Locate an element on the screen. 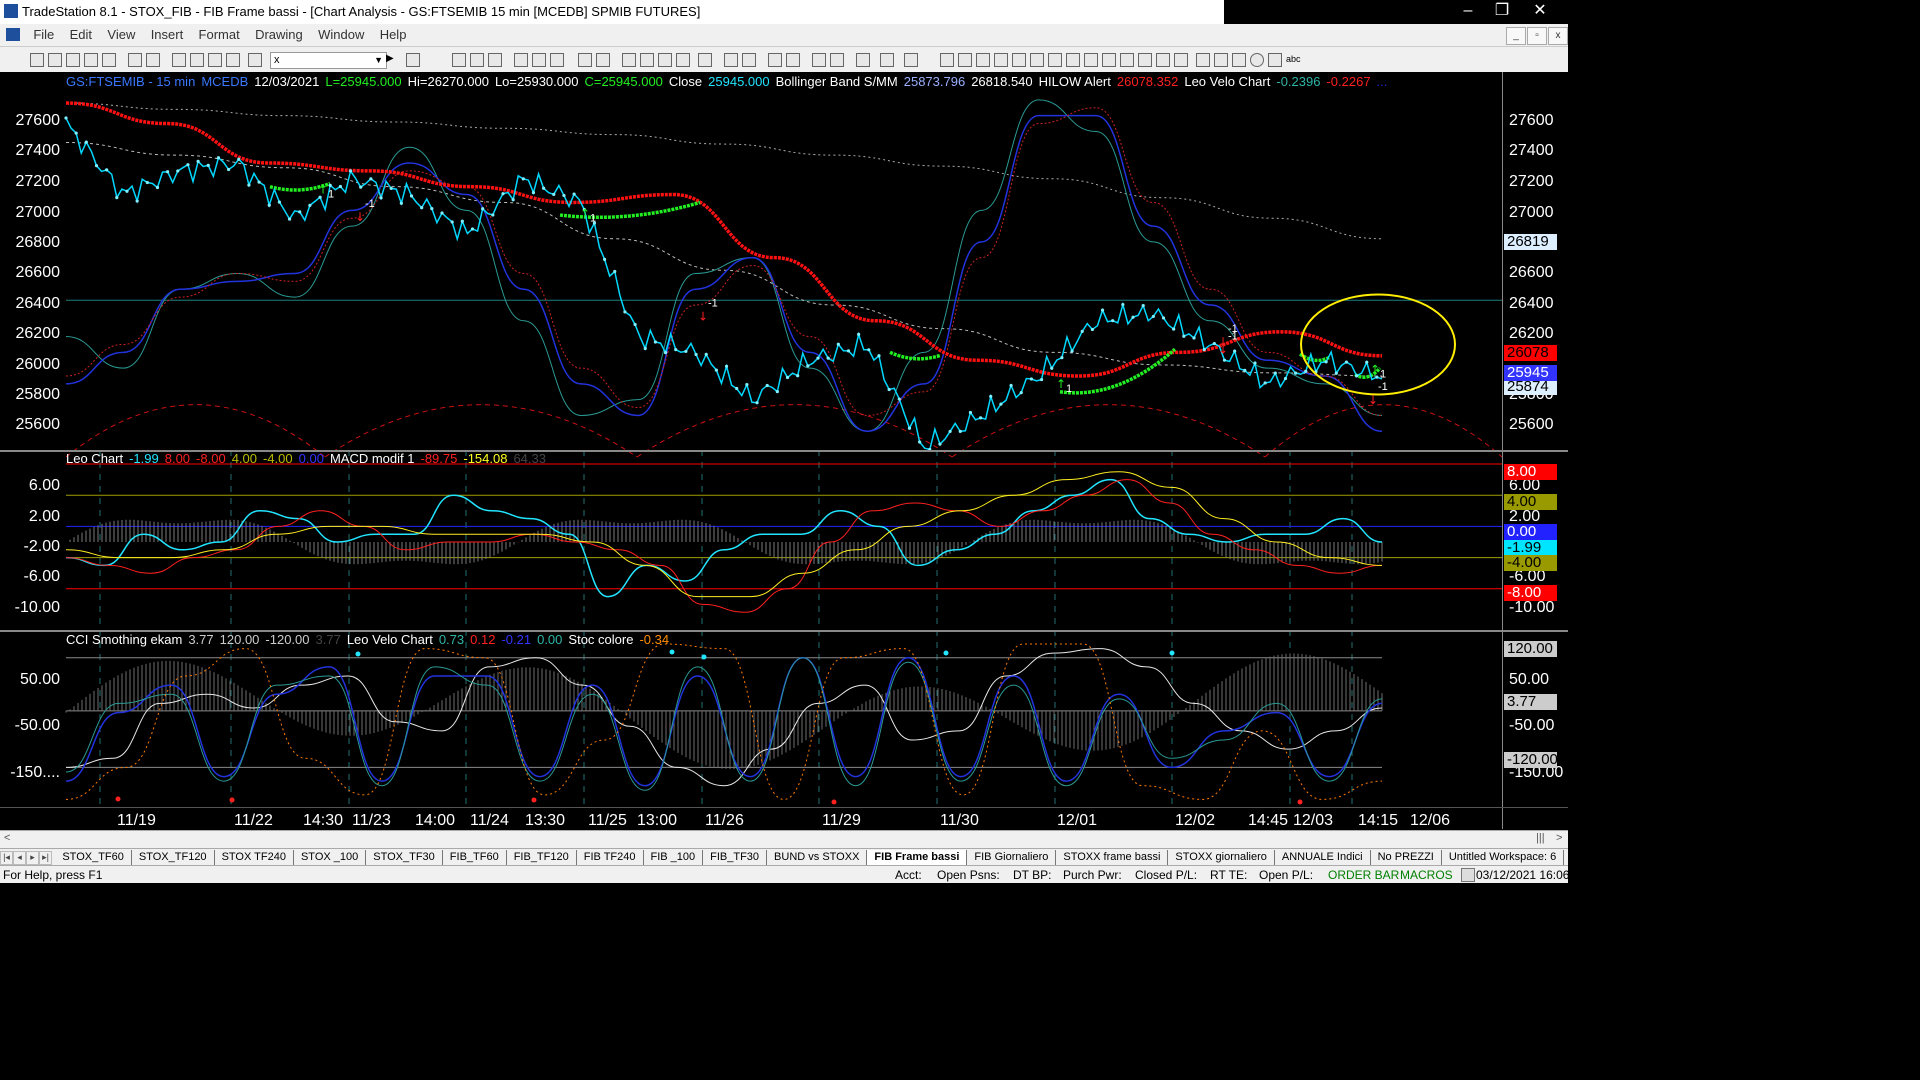  refresh-icon is located at coordinates (585, 60).